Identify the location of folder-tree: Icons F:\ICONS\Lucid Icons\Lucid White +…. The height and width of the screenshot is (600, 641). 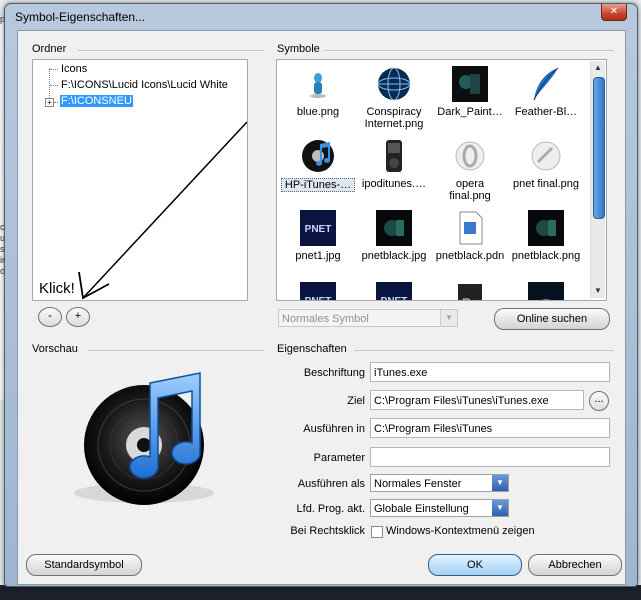
(140, 180).